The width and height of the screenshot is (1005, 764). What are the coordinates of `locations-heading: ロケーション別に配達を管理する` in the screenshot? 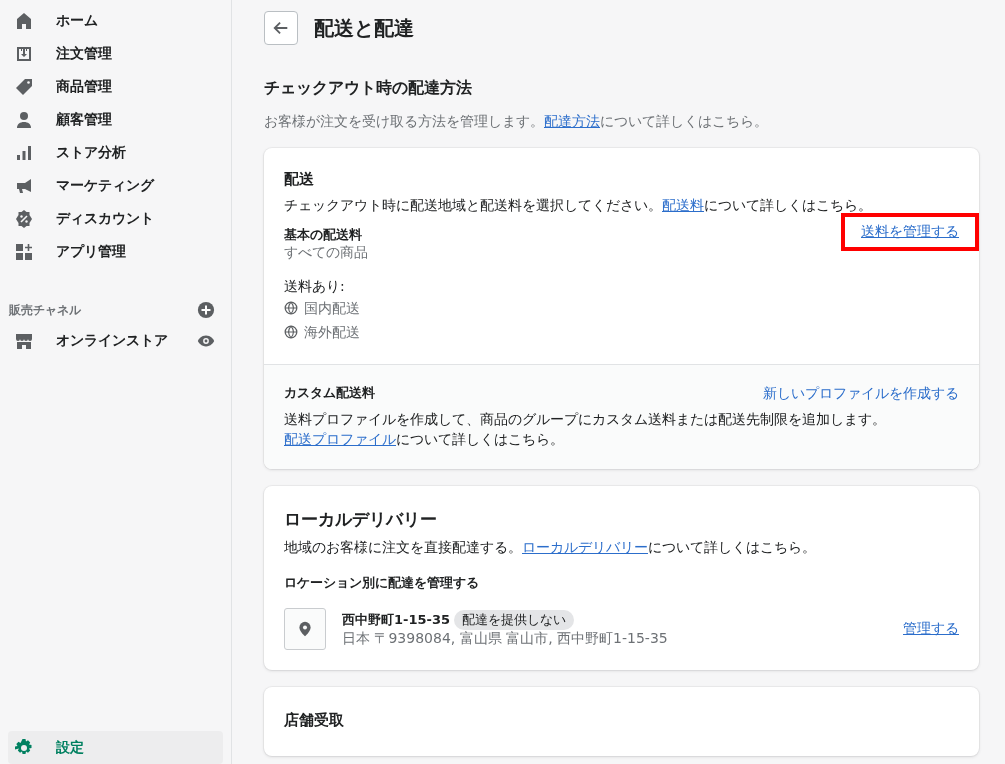 It's located at (382, 583).